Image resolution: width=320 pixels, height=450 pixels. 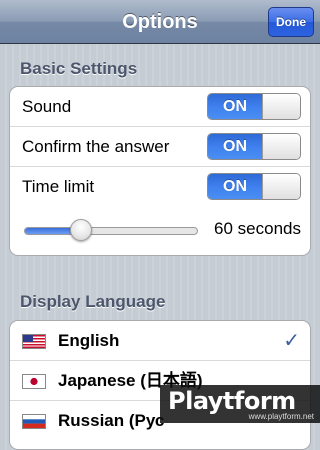 I want to click on slider-thumb, so click(x=81, y=230).